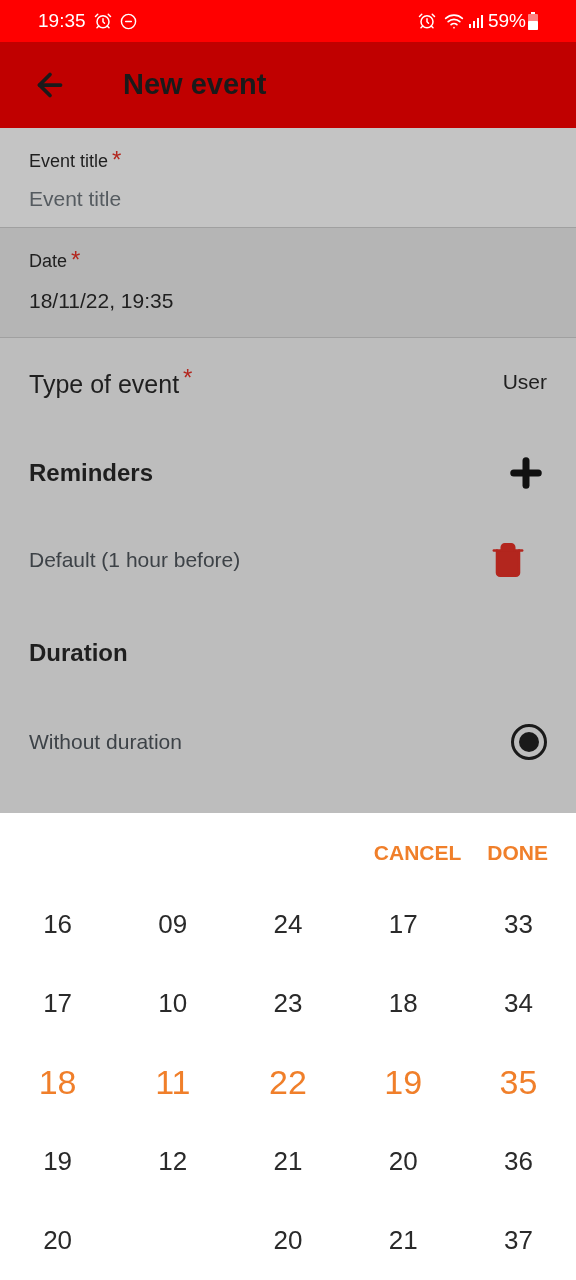 The image size is (576, 1280). Describe the element at coordinates (288, 283) in the screenshot. I see `form-field: Date * 18/11/22, 19:35` at that location.